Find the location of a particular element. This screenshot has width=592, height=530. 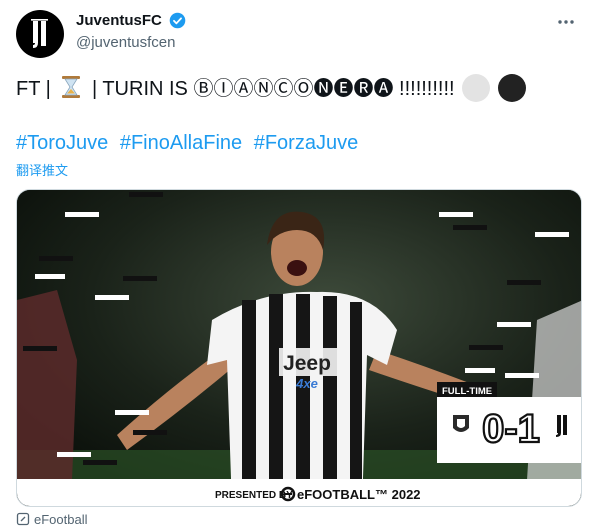

white-circle-icon is located at coordinates (476, 88).